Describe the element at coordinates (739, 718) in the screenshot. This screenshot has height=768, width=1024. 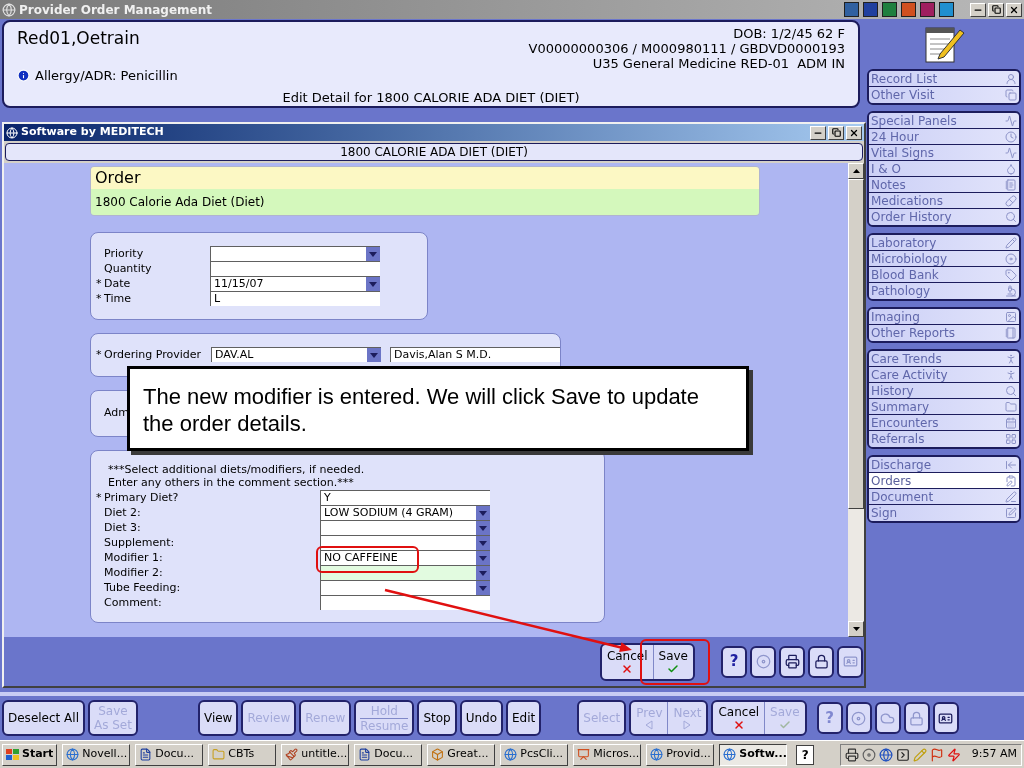
I see `cancel-button: Cancel` at that location.